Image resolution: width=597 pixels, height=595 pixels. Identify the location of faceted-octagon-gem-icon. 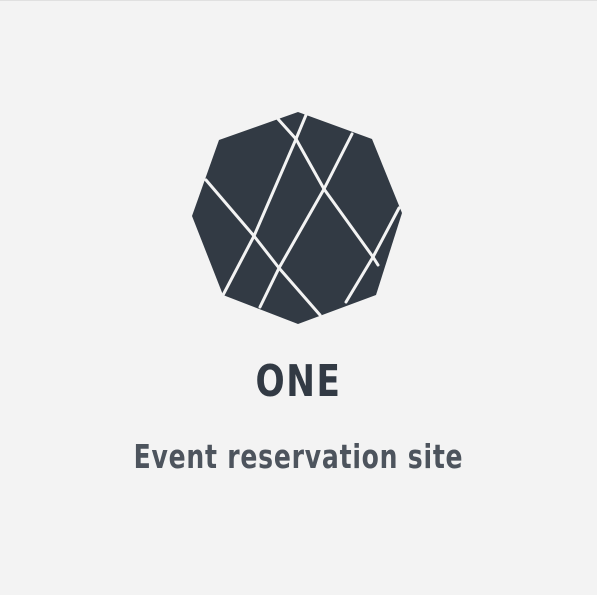
(297, 218).